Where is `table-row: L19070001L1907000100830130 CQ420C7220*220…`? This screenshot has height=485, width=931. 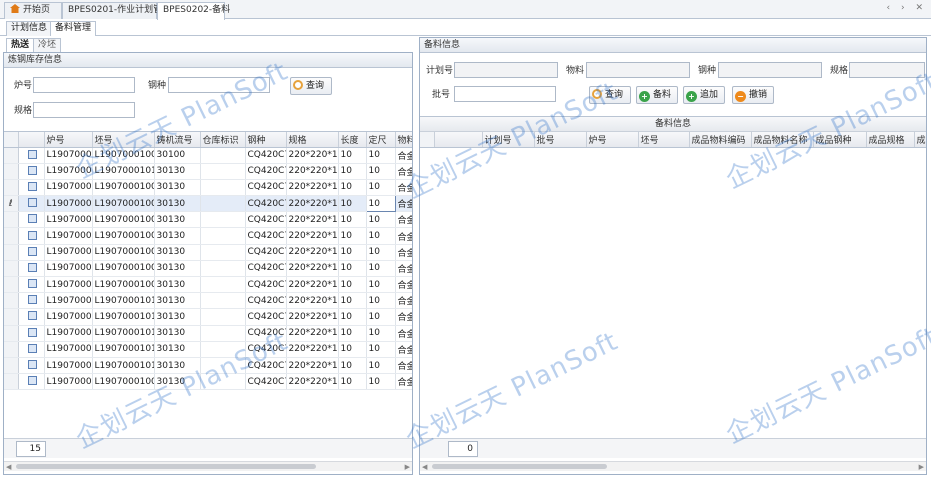 table-row: L19070001L1907000100830130 CQ420C7220*220… is located at coordinates (208, 269).